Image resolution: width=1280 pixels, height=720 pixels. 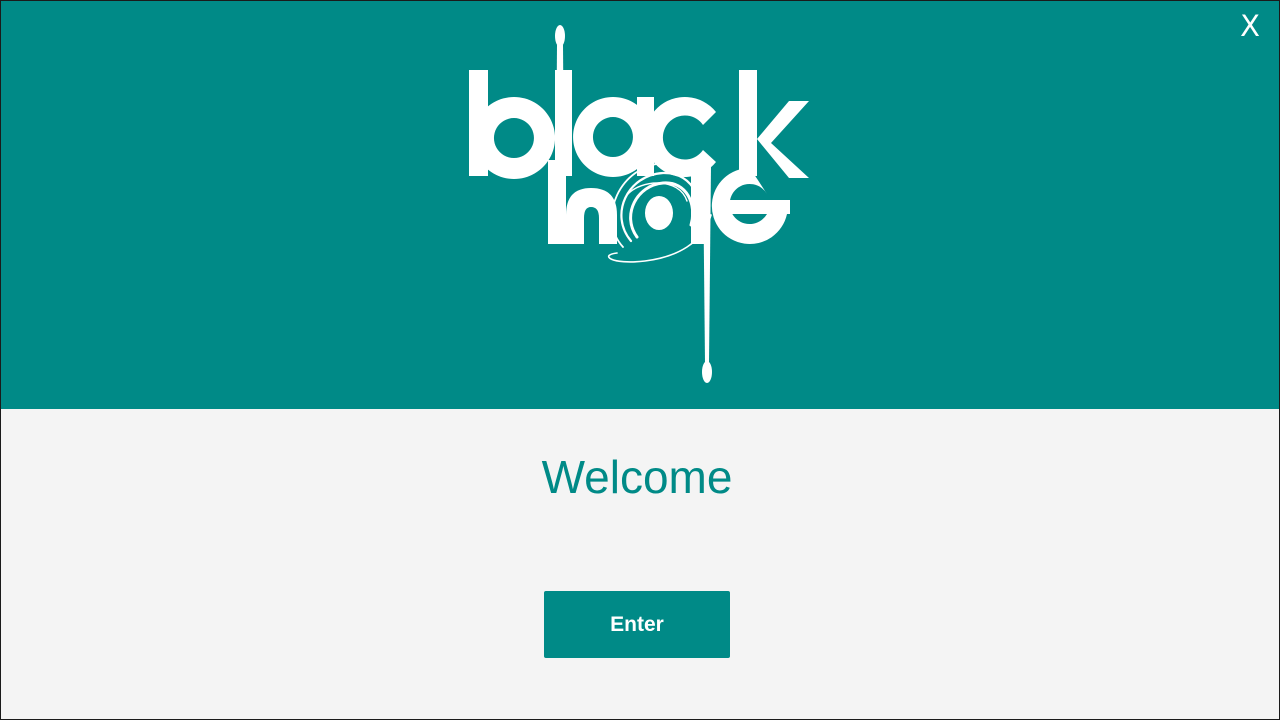 I want to click on black-hole-logo, so click(x=639, y=204).